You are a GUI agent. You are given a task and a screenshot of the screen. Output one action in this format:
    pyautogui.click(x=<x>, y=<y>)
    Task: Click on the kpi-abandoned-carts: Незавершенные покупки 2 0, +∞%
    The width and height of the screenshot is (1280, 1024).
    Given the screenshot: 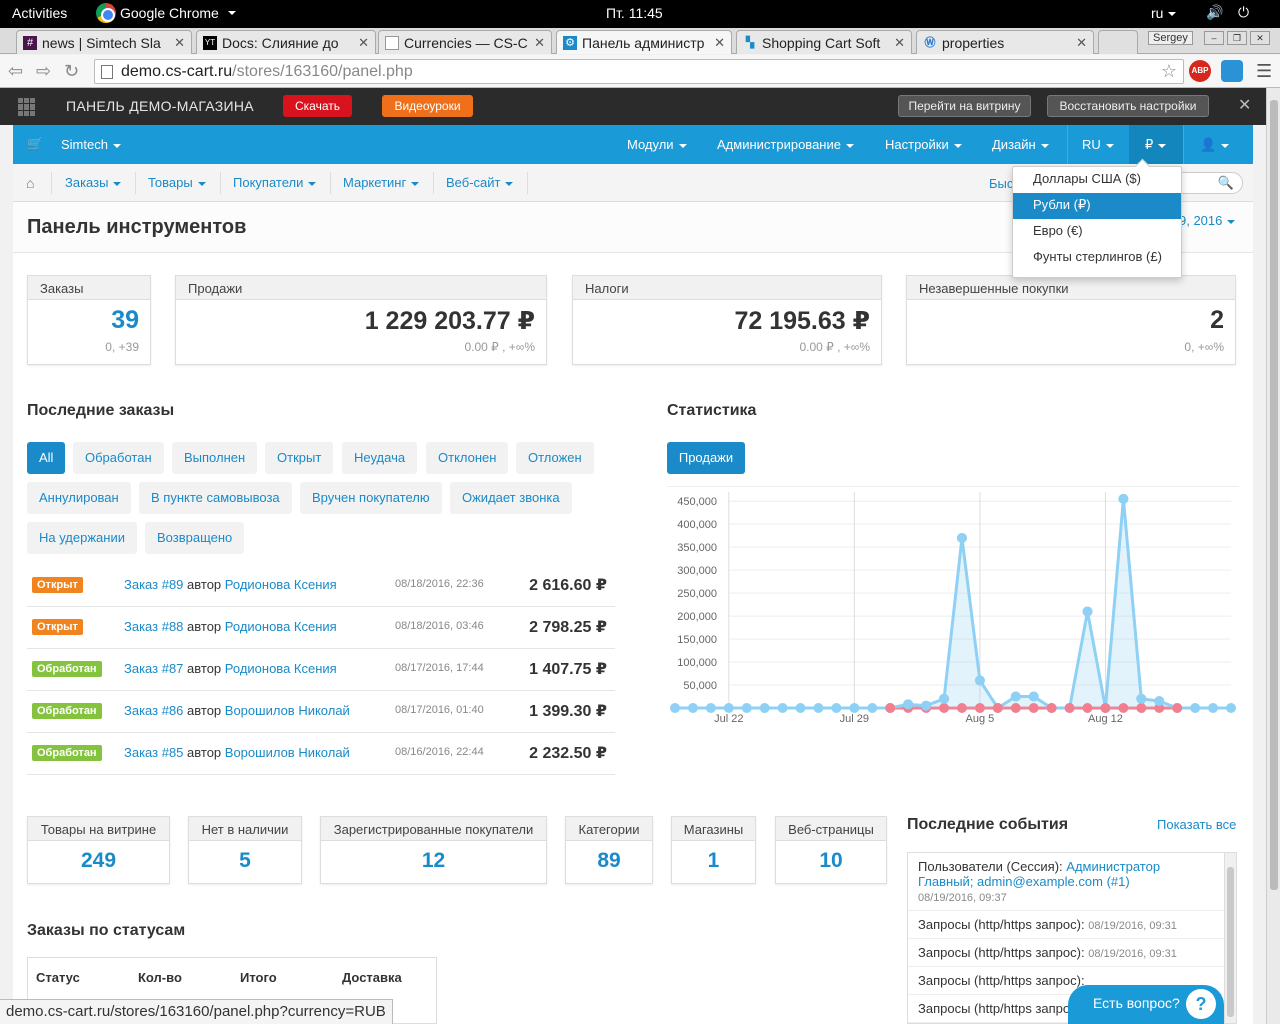 What is the action you would take?
    pyautogui.click(x=1071, y=320)
    